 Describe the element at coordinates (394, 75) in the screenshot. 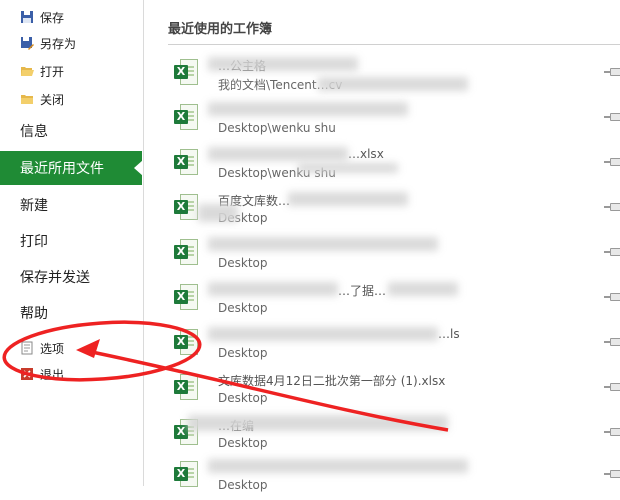

I see `recent-file-row: X …公主格 我的文档\Tencent…cv` at that location.